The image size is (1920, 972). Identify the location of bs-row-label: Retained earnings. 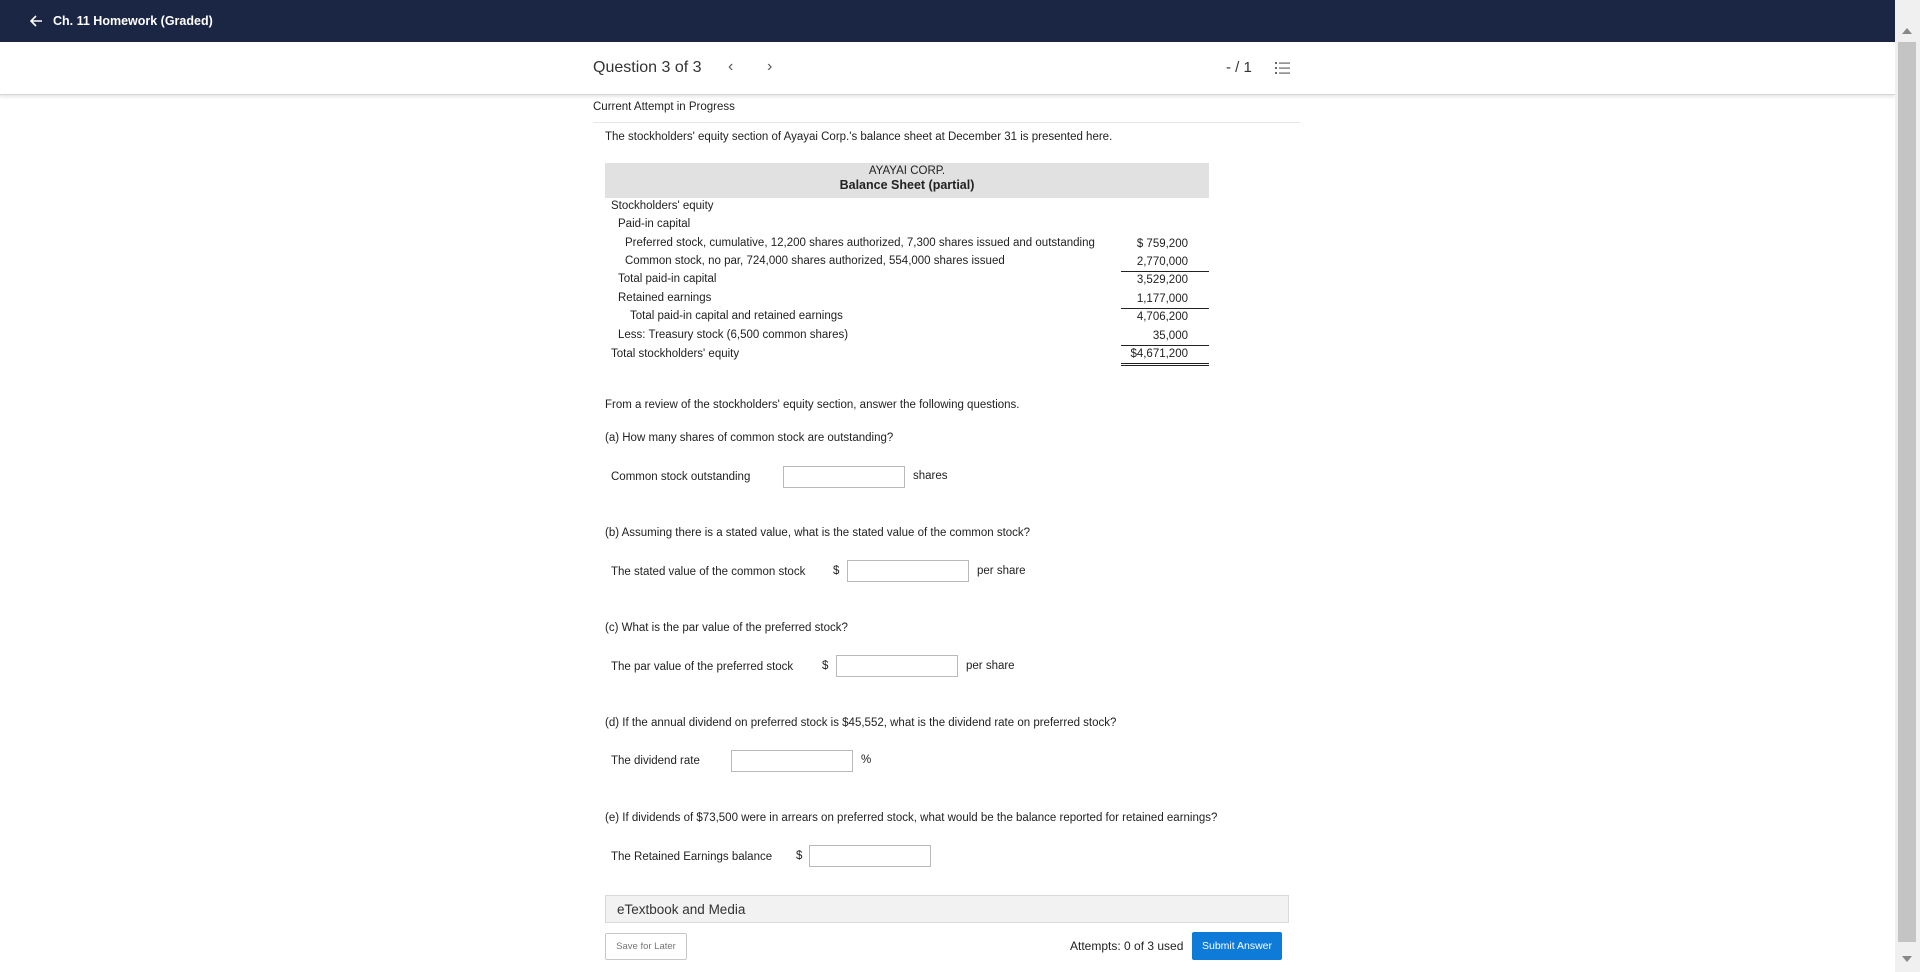
(665, 298).